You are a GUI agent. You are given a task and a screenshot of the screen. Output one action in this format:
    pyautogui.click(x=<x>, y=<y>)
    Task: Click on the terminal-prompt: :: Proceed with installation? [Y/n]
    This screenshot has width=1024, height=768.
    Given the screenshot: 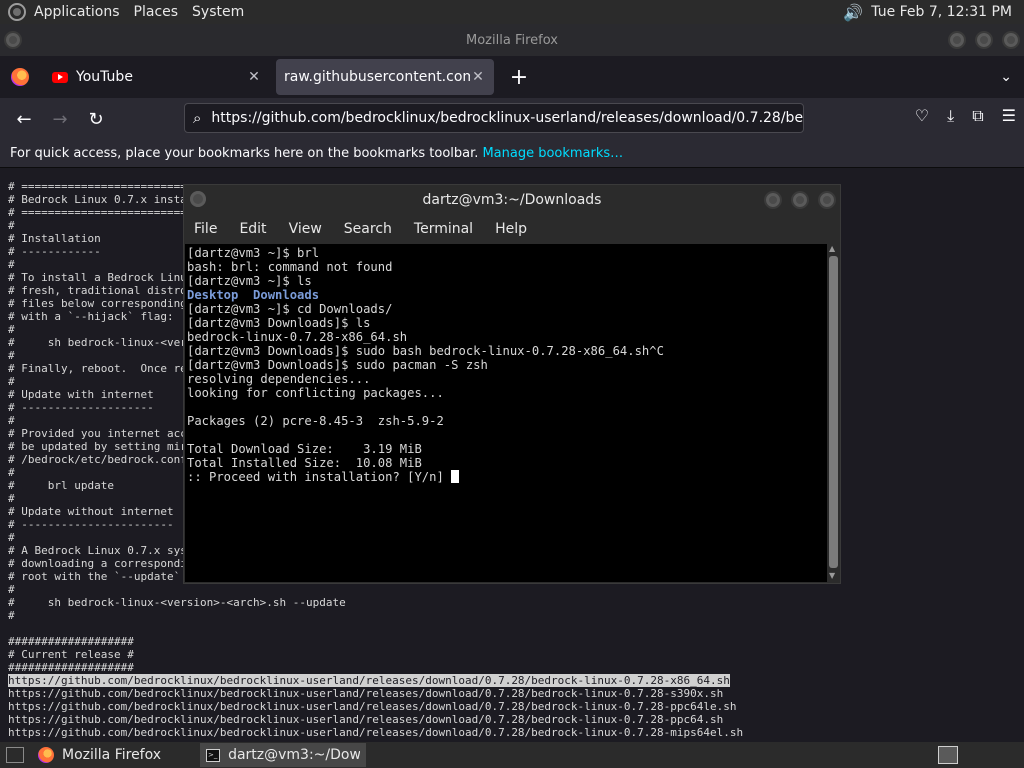 What is the action you would take?
    pyautogui.click(x=507, y=477)
    